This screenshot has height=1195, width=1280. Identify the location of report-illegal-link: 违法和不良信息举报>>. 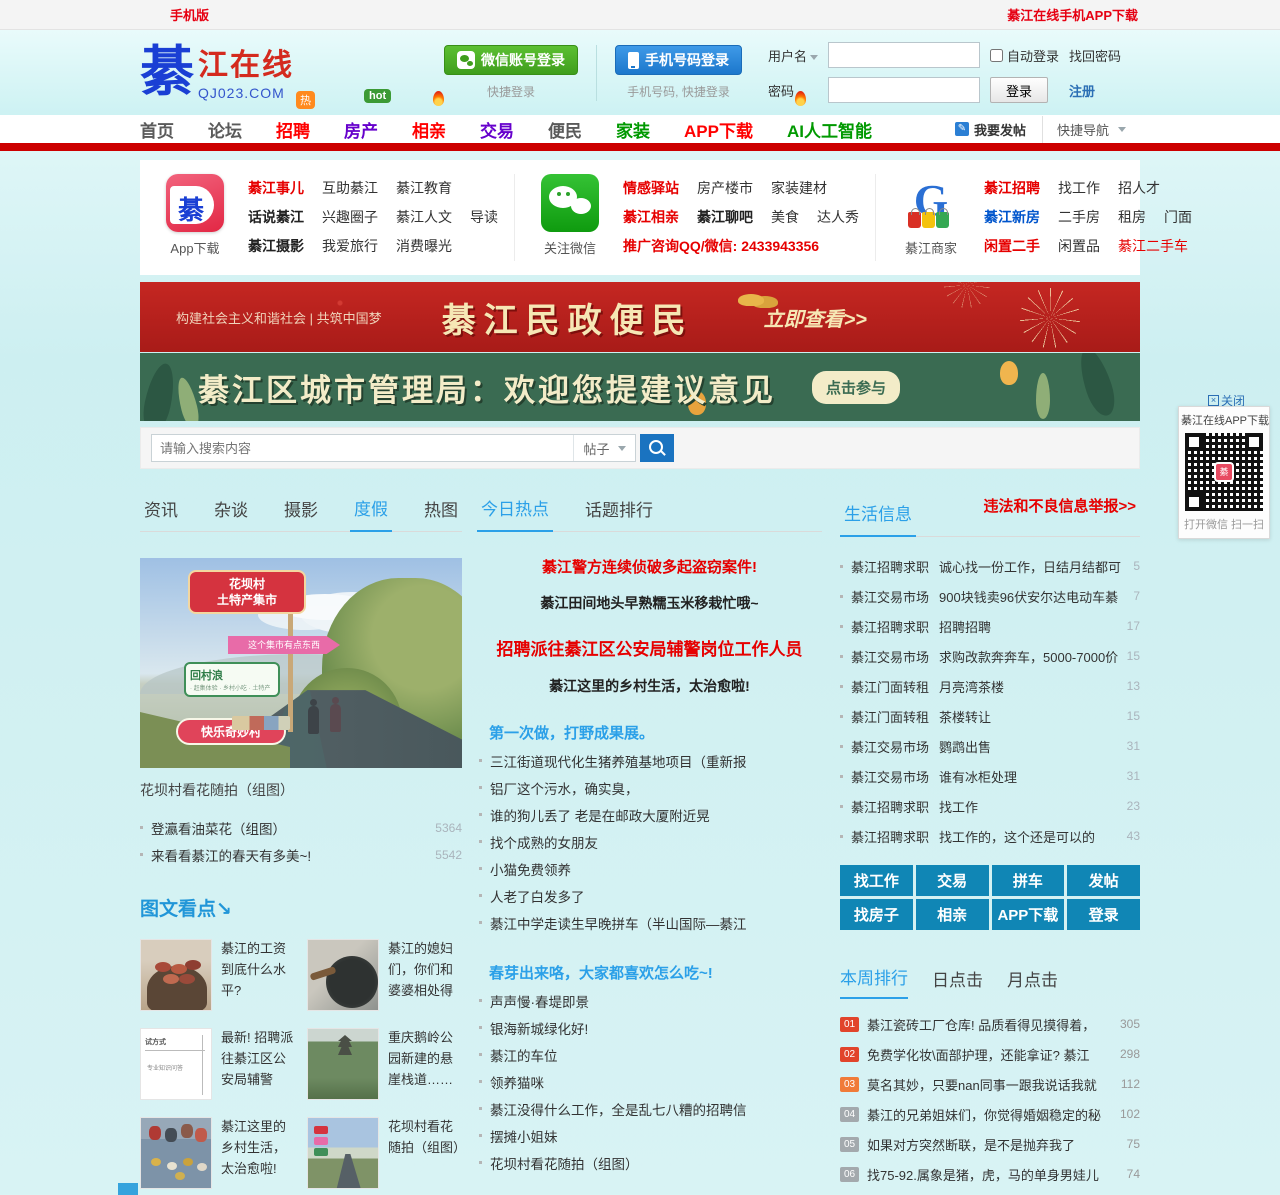
(1059, 510).